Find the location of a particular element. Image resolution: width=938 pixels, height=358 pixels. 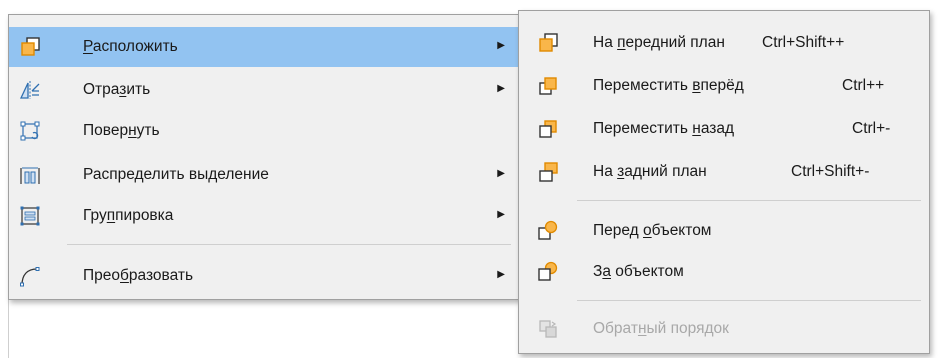

shortcut-text: Ctrl++ is located at coordinates (863, 85).